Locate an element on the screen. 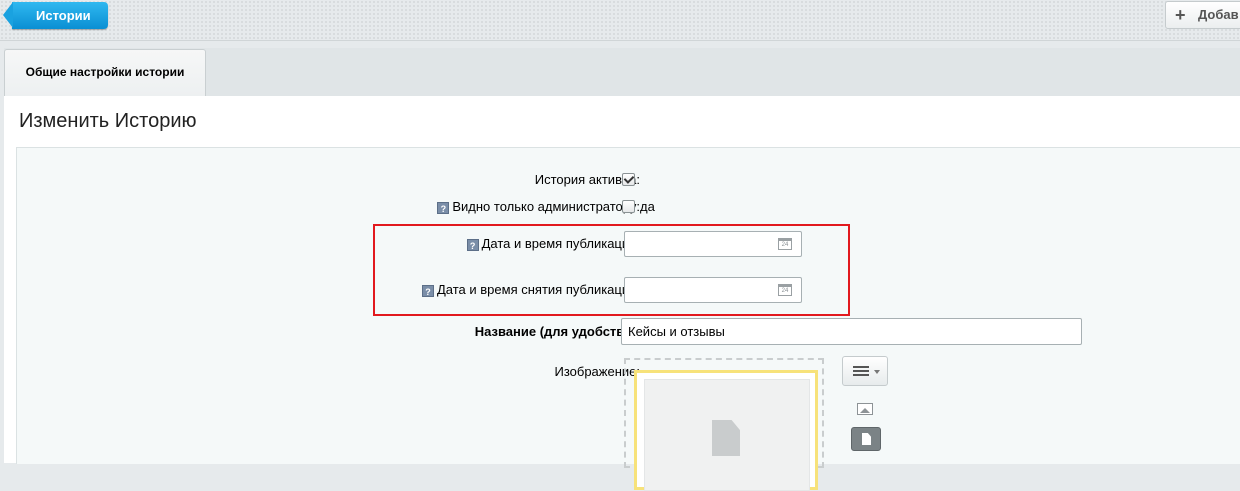  admin-only-label: ? Видно только администратору: is located at coordinates (538, 206).